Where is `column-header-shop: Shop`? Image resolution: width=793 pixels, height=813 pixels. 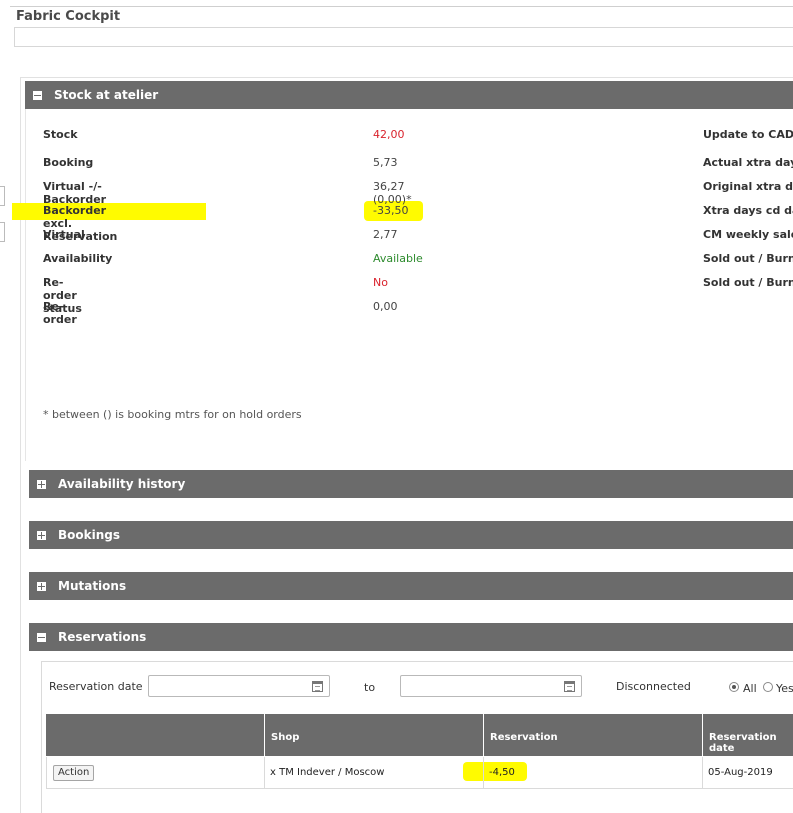
column-header-shop: Shop is located at coordinates (374, 735).